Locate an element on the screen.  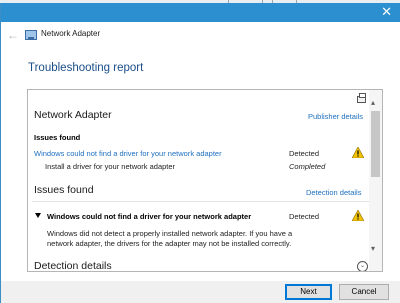
issues-found-subheading: Issues found is located at coordinates (57, 137).